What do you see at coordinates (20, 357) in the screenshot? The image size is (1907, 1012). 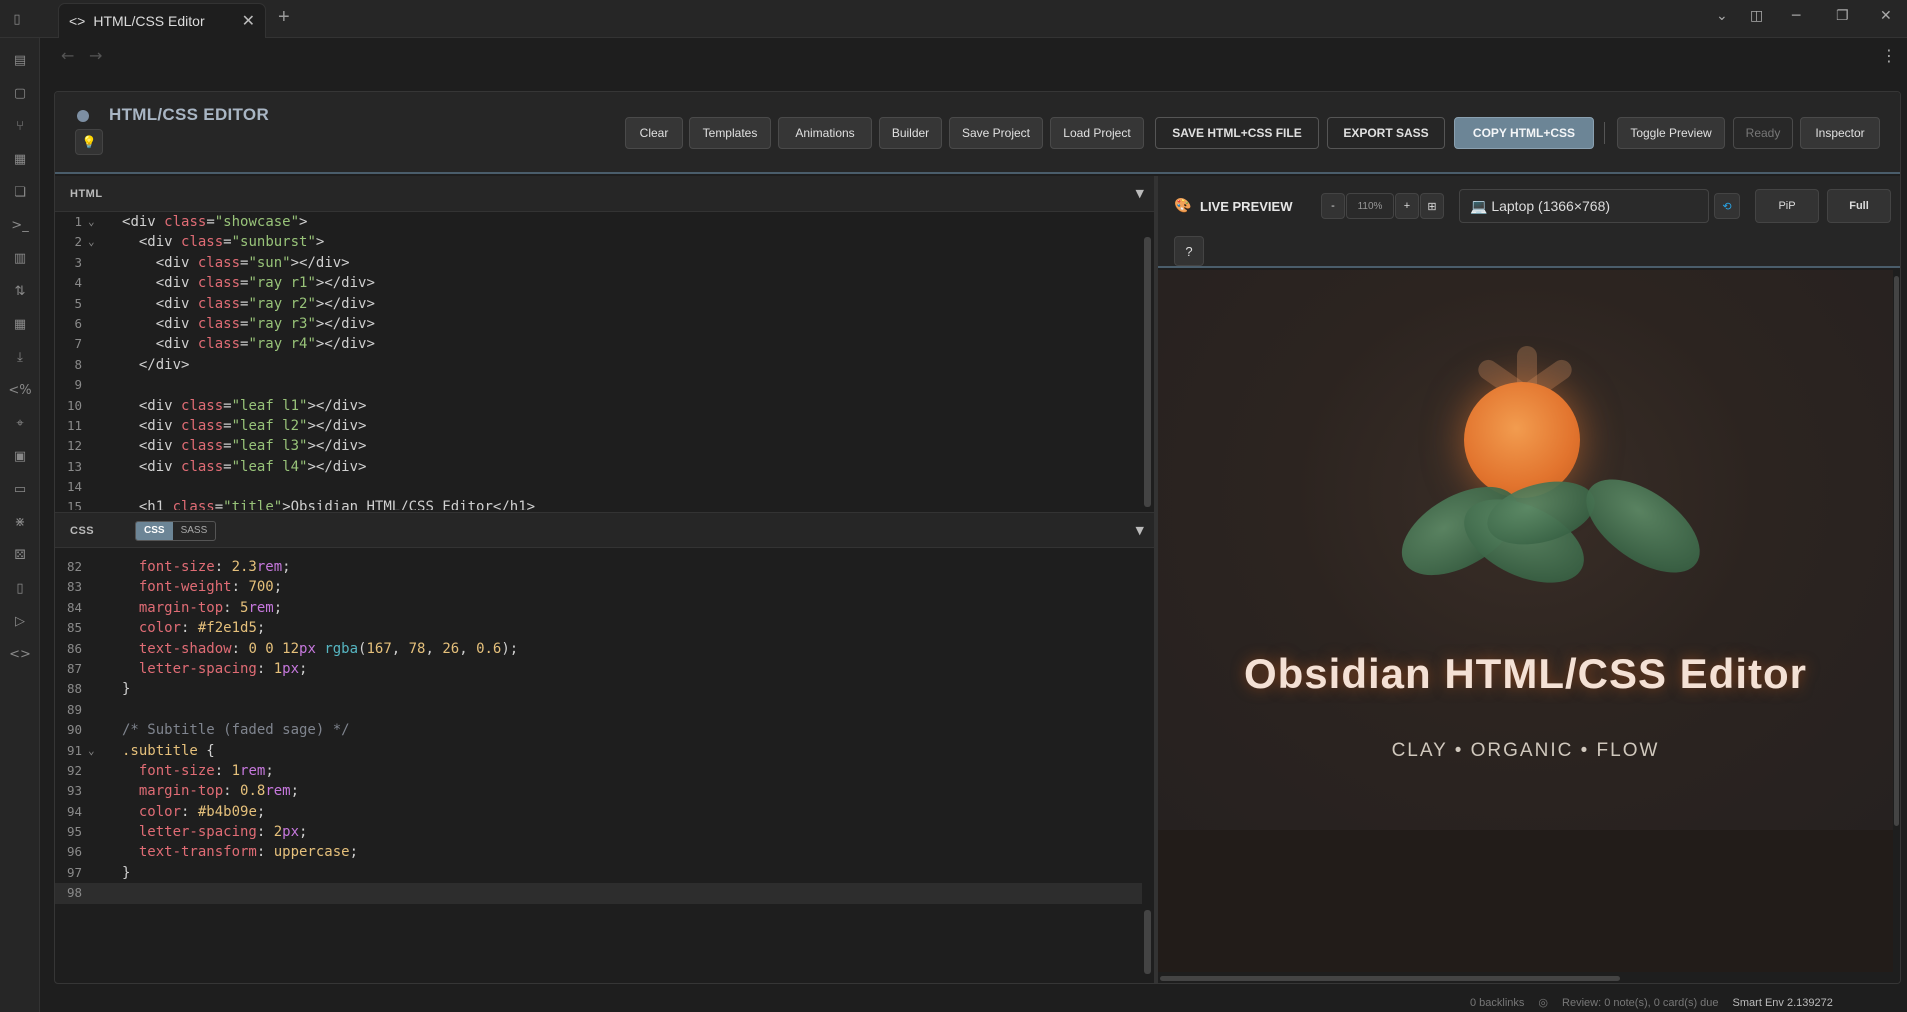 I see `download-icon: ⤓` at bounding box center [20, 357].